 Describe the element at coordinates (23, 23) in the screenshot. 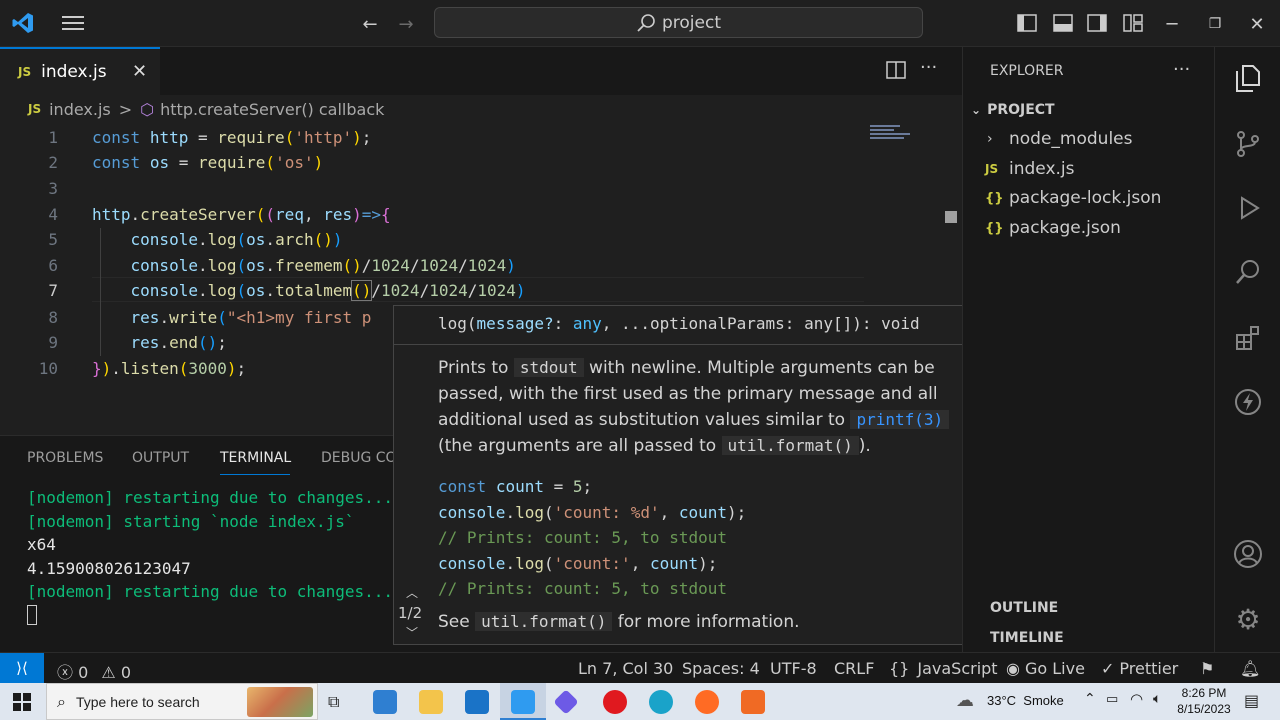

I see `vscode-logo-icon` at that location.